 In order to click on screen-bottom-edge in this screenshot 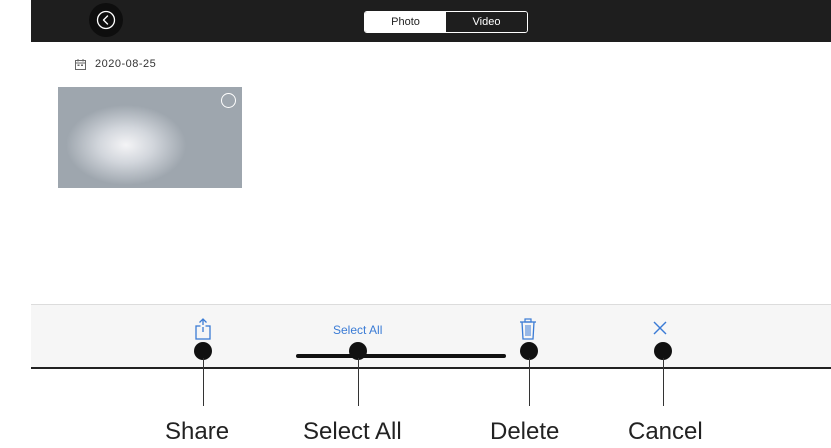, I will do `click(431, 368)`.